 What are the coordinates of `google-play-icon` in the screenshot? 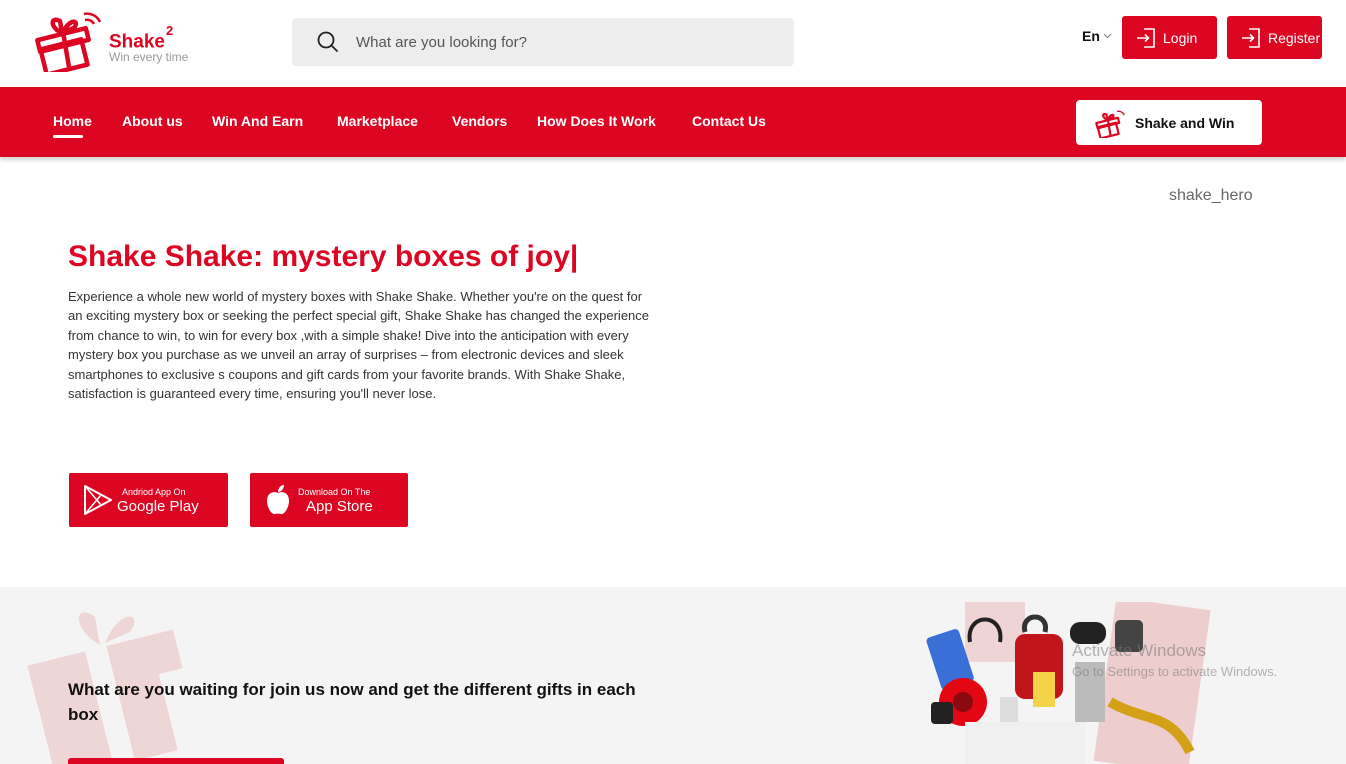 It's located at (98, 500).